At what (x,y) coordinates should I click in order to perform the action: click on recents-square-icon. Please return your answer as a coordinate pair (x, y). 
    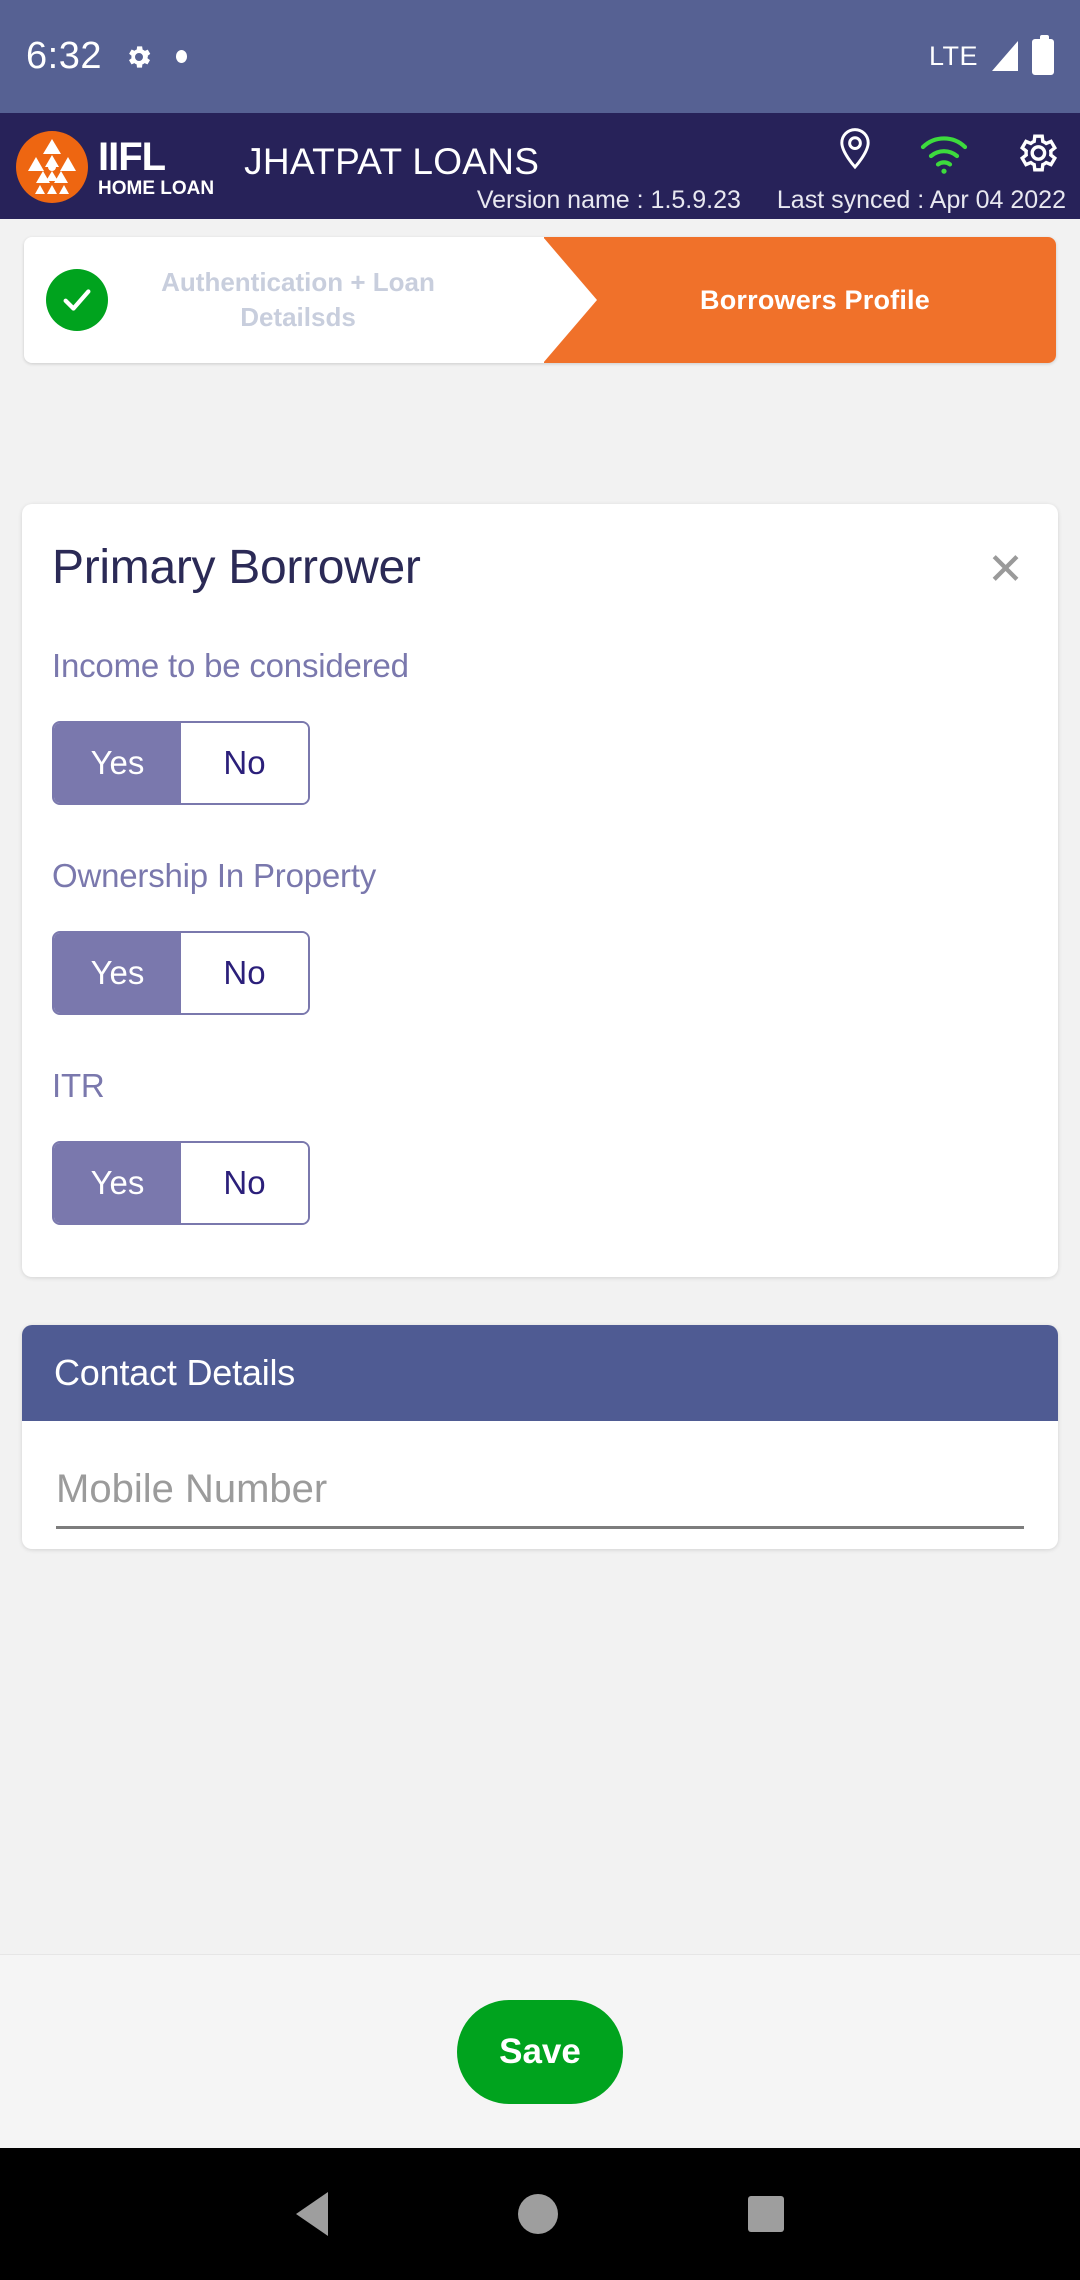
    Looking at the image, I should click on (766, 2214).